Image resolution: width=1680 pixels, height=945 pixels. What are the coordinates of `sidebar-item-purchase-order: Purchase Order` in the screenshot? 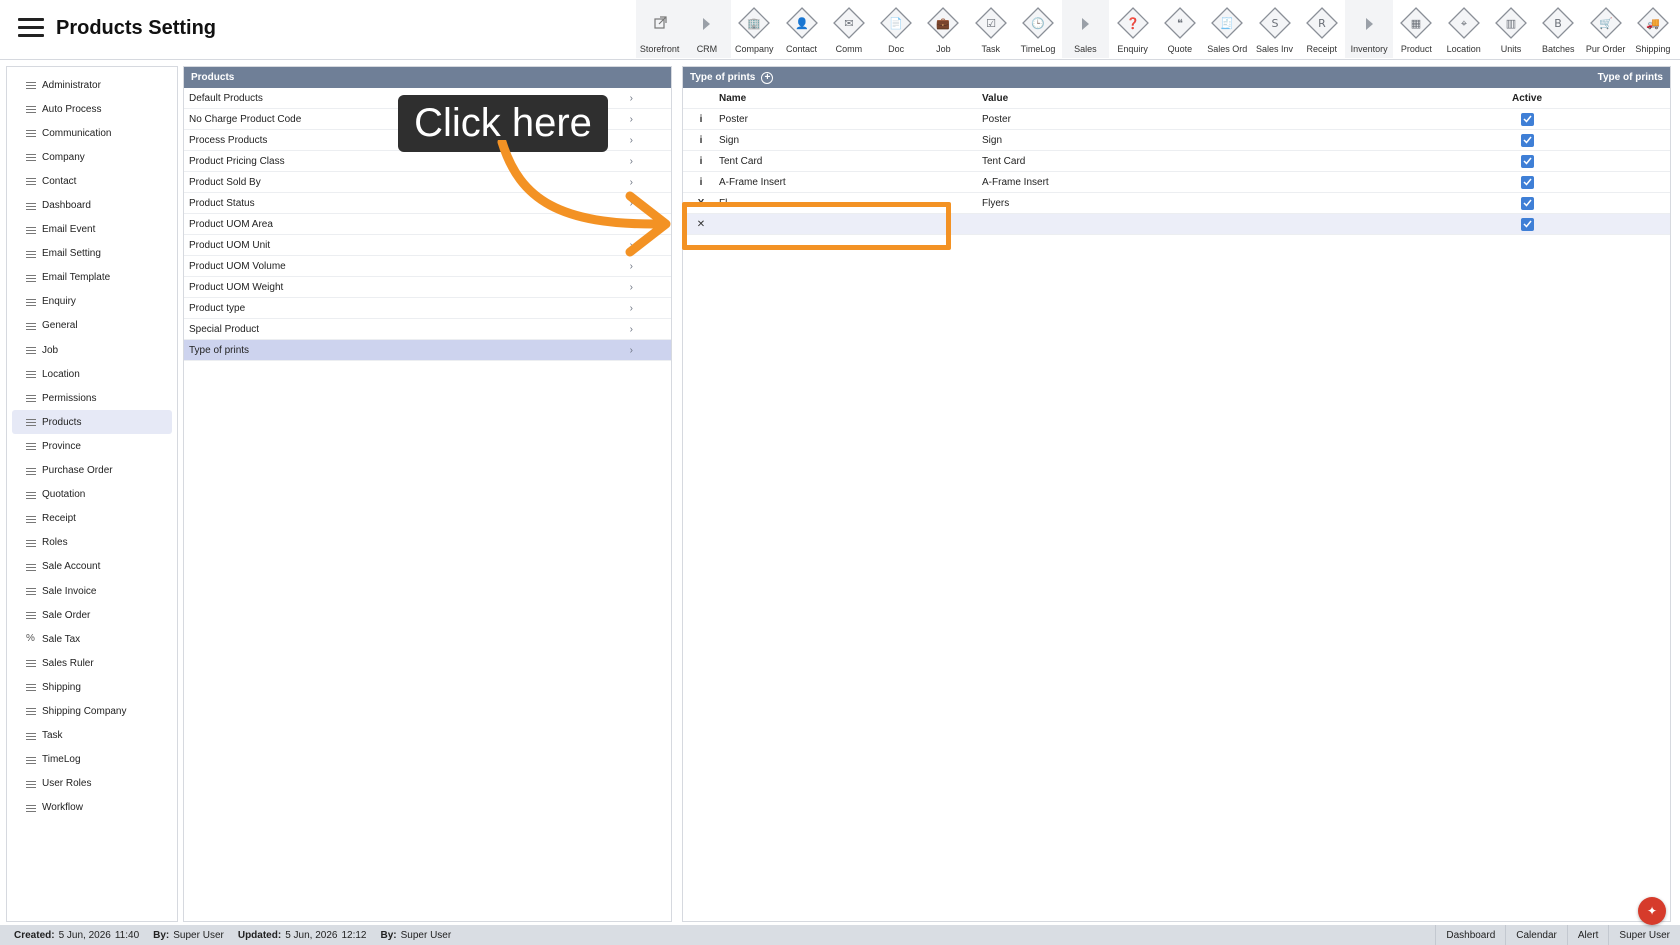 It's located at (92, 471).